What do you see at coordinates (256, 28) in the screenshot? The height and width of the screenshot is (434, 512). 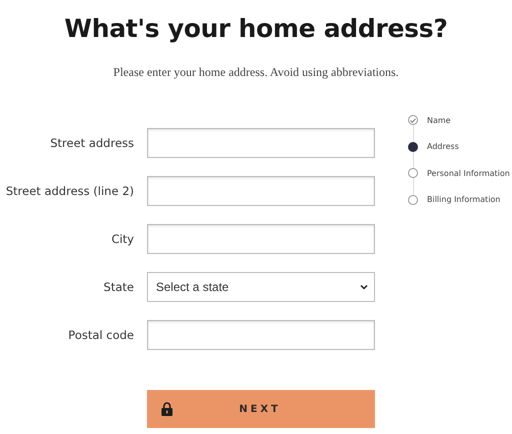 I see `page-title: What's your home address?` at bounding box center [256, 28].